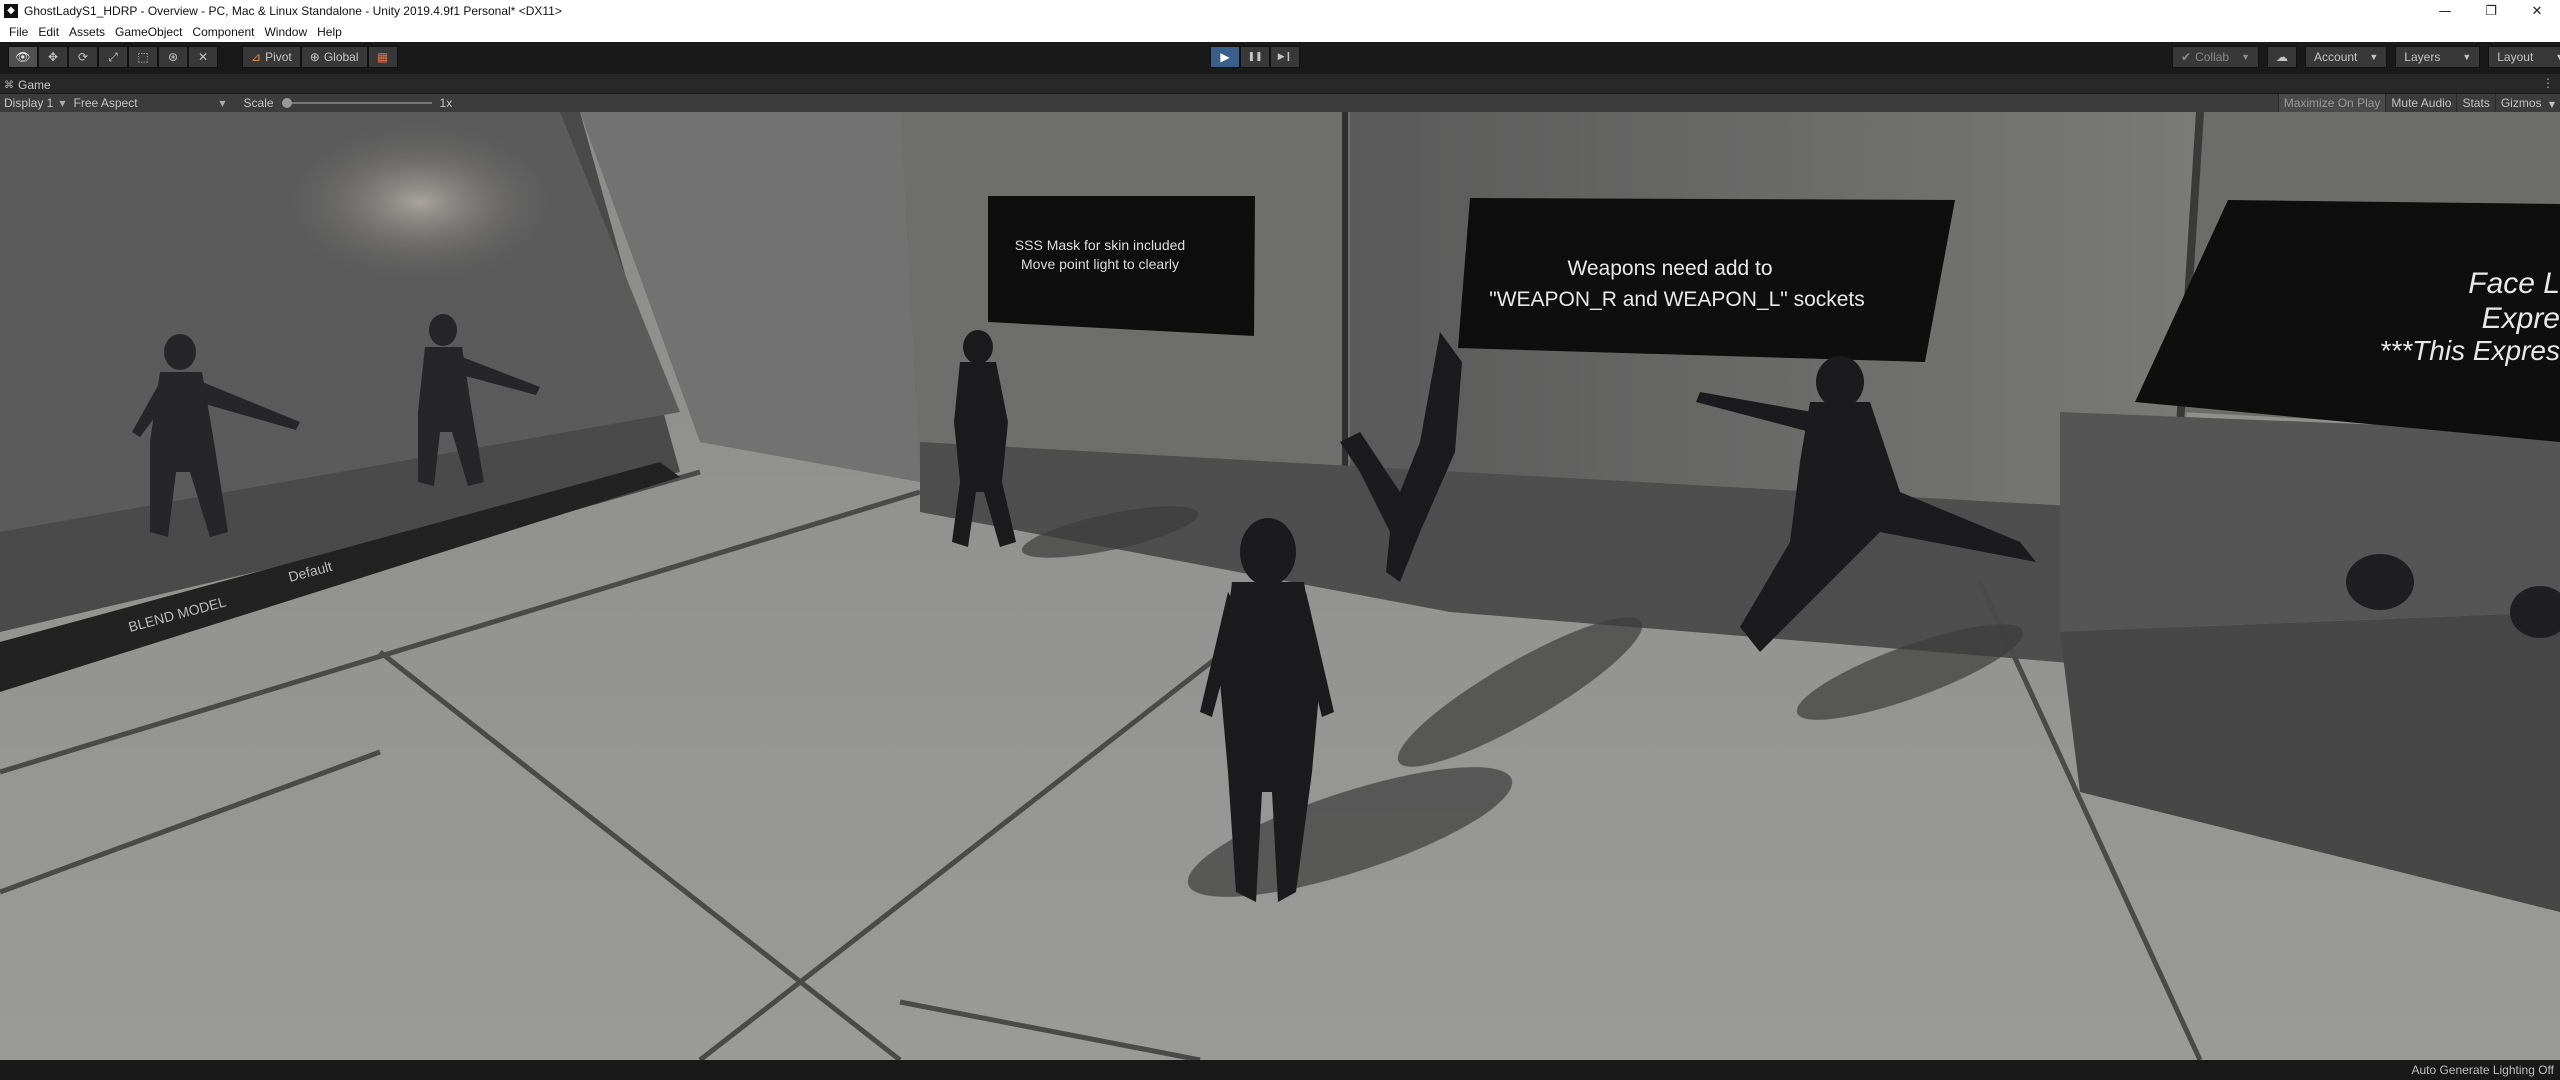  I want to click on scale-tool-icon: ⤢, so click(113, 57).